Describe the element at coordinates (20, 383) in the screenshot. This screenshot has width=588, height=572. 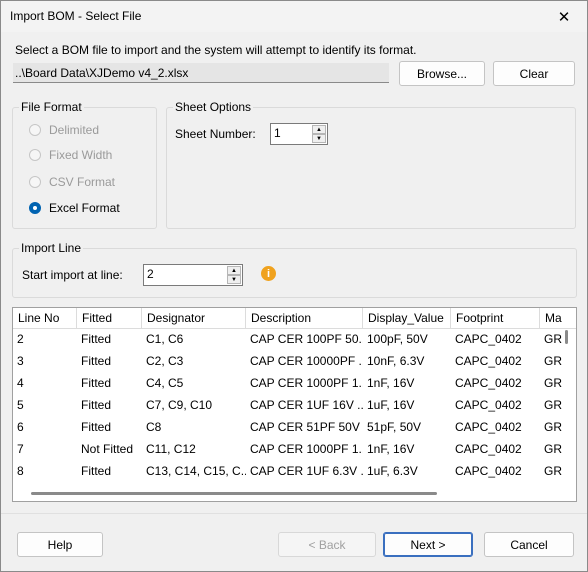
I see `table-cell: 4` at that location.